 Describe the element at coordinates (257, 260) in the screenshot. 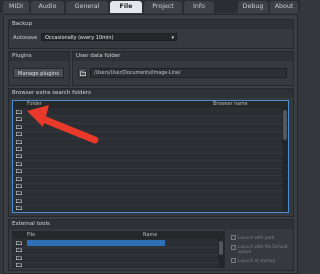

I see `launch-at-startup-label: Launch at startup` at that location.